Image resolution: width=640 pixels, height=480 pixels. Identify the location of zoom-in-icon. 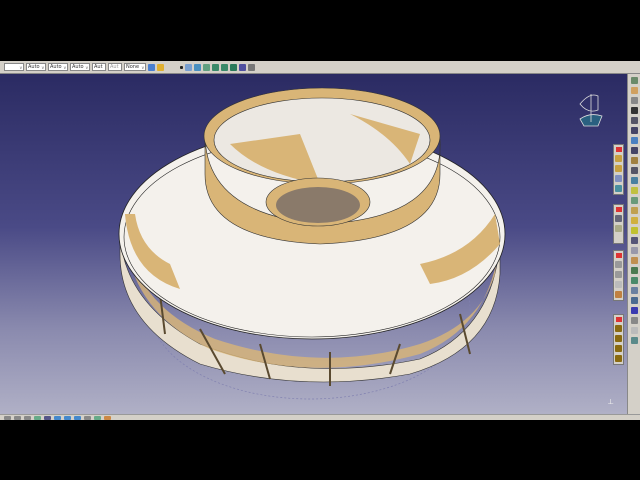
(215, 67).